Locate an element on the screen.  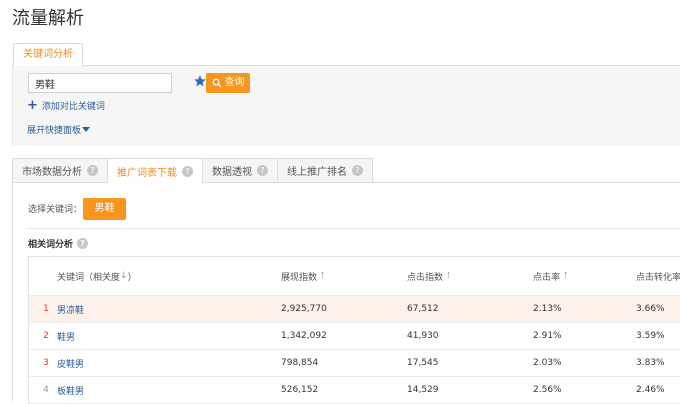
expand-quick-panel-link: 展开快捷面板 is located at coordinates (59, 129).